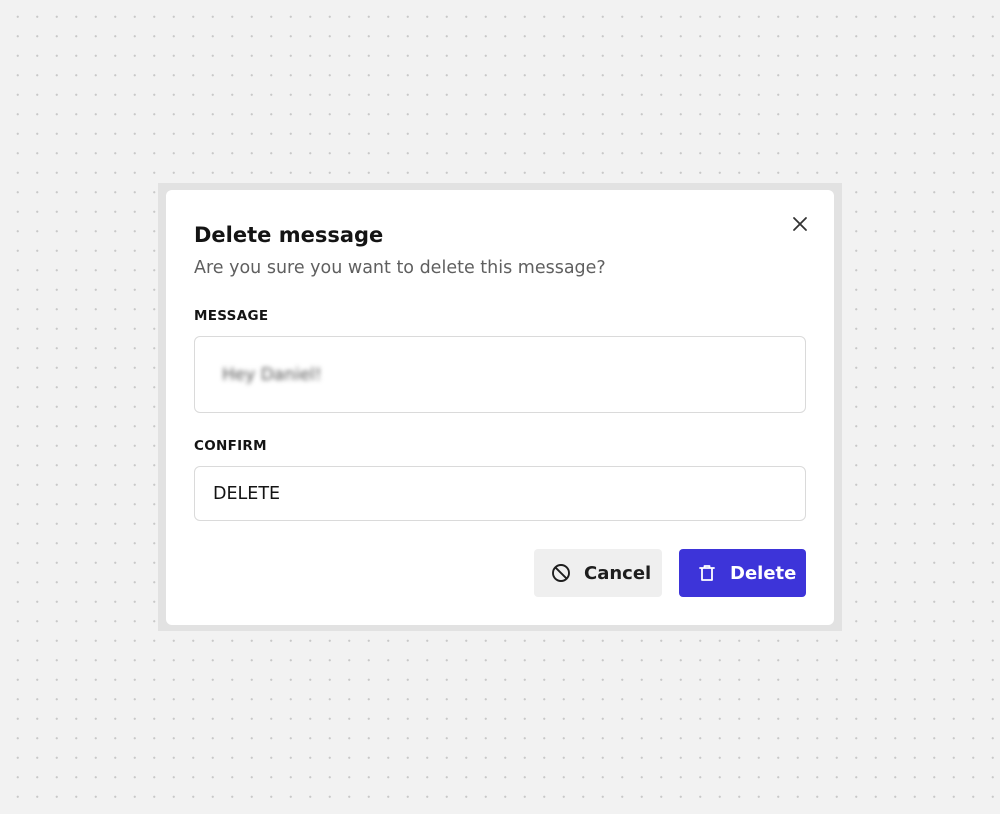 This screenshot has width=1000, height=814. Describe the element at coordinates (272, 375) in the screenshot. I see `message-preview-text: Hey Daniel!` at that location.